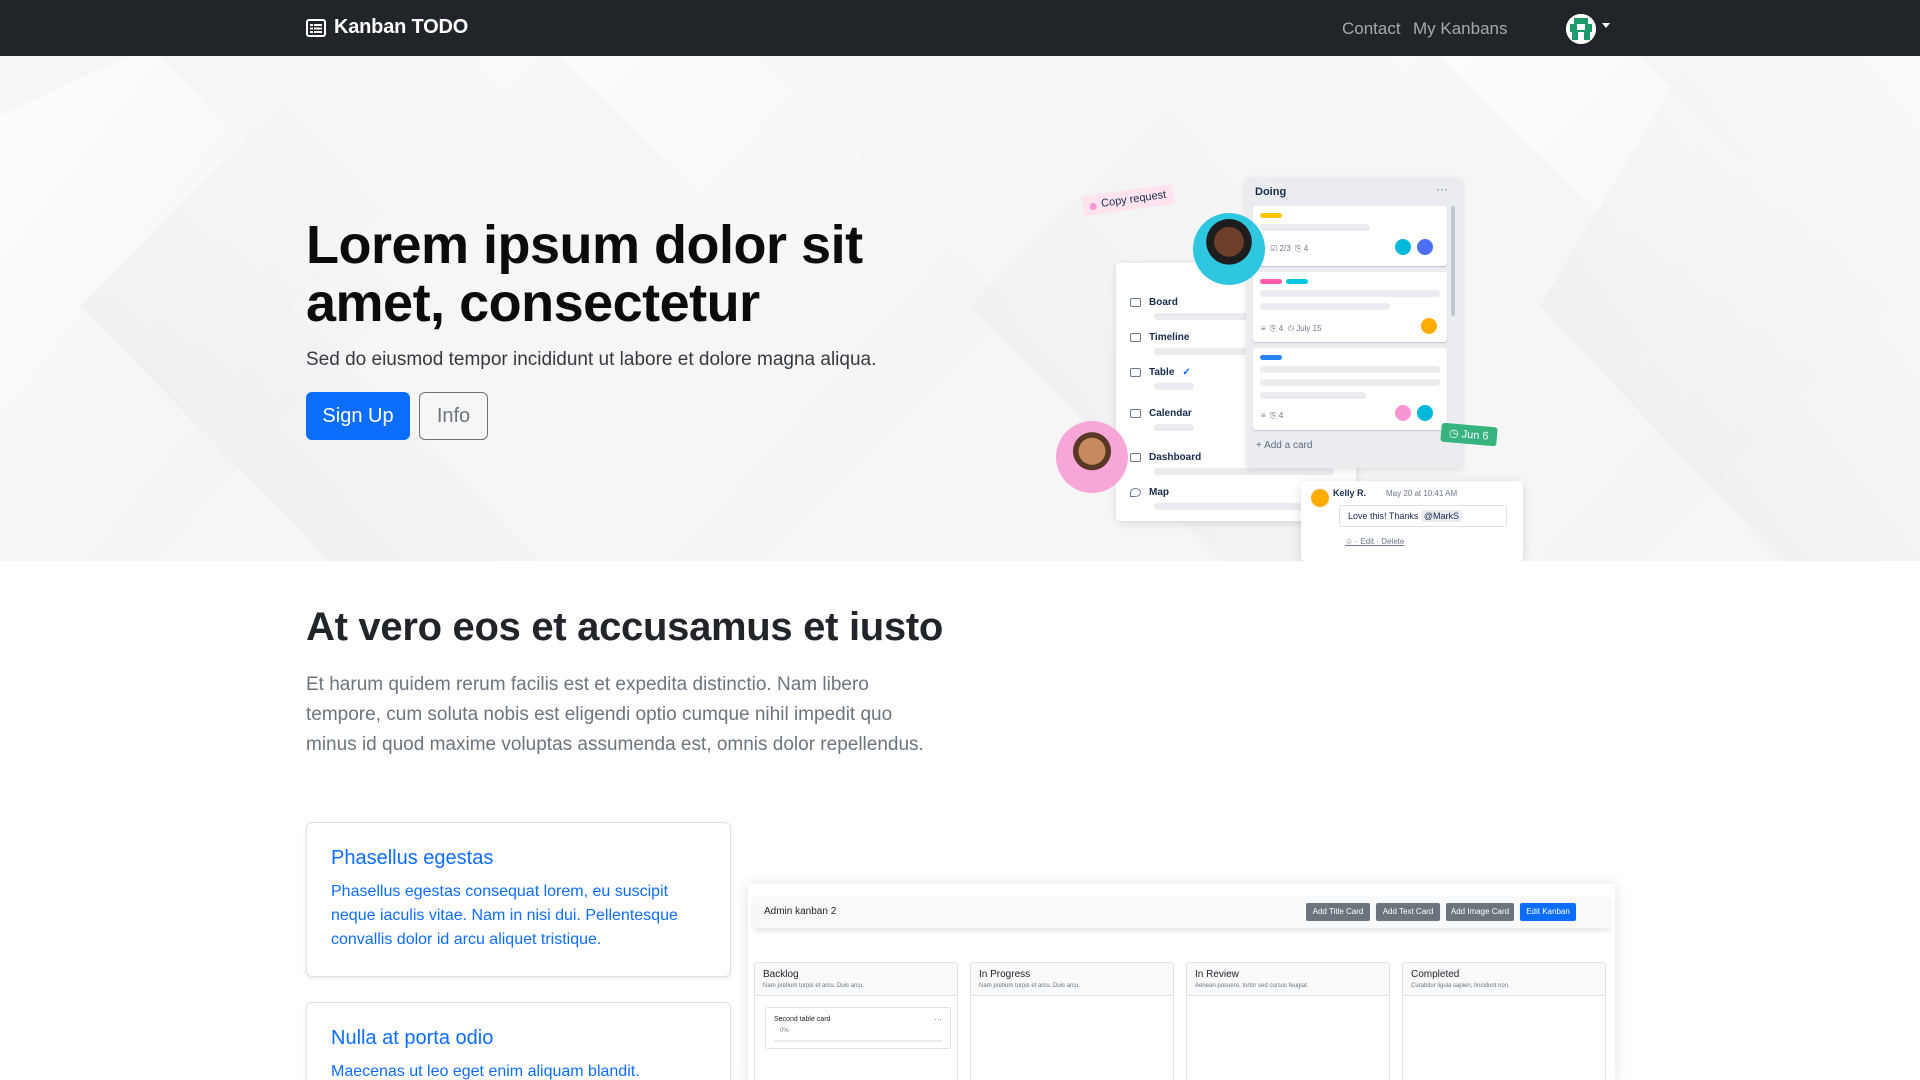  What do you see at coordinates (1163, 302) in the screenshot?
I see `view-label: Board` at bounding box center [1163, 302].